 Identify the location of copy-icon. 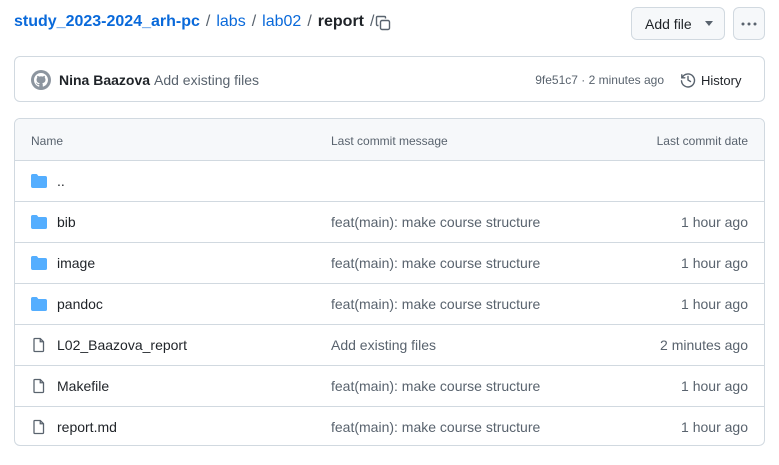
(383, 23).